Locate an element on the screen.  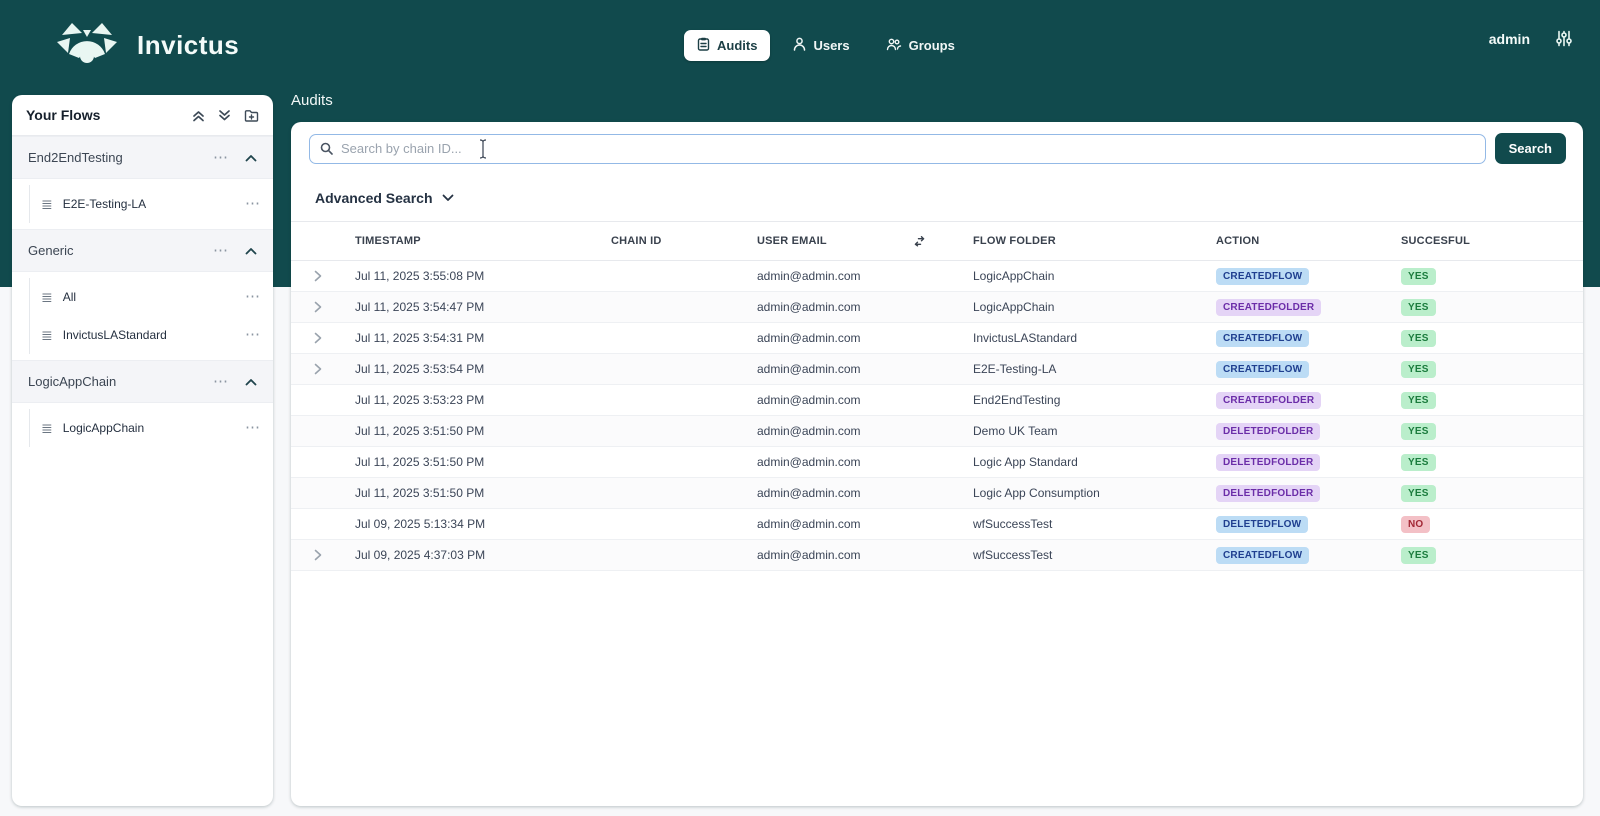
flow-item: ≣ E2E-Testing-LA ⋯ is located at coordinates (151, 204).